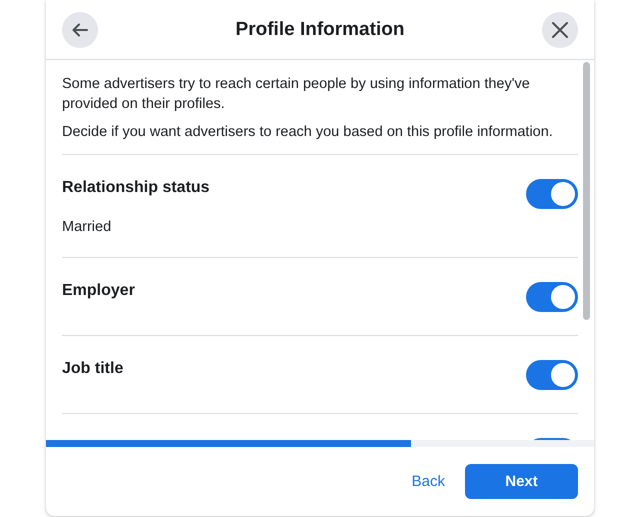 This screenshot has width=640, height=517. What do you see at coordinates (98, 291) in the screenshot?
I see `setting-label: Employer` at bounding box center [98, 291].